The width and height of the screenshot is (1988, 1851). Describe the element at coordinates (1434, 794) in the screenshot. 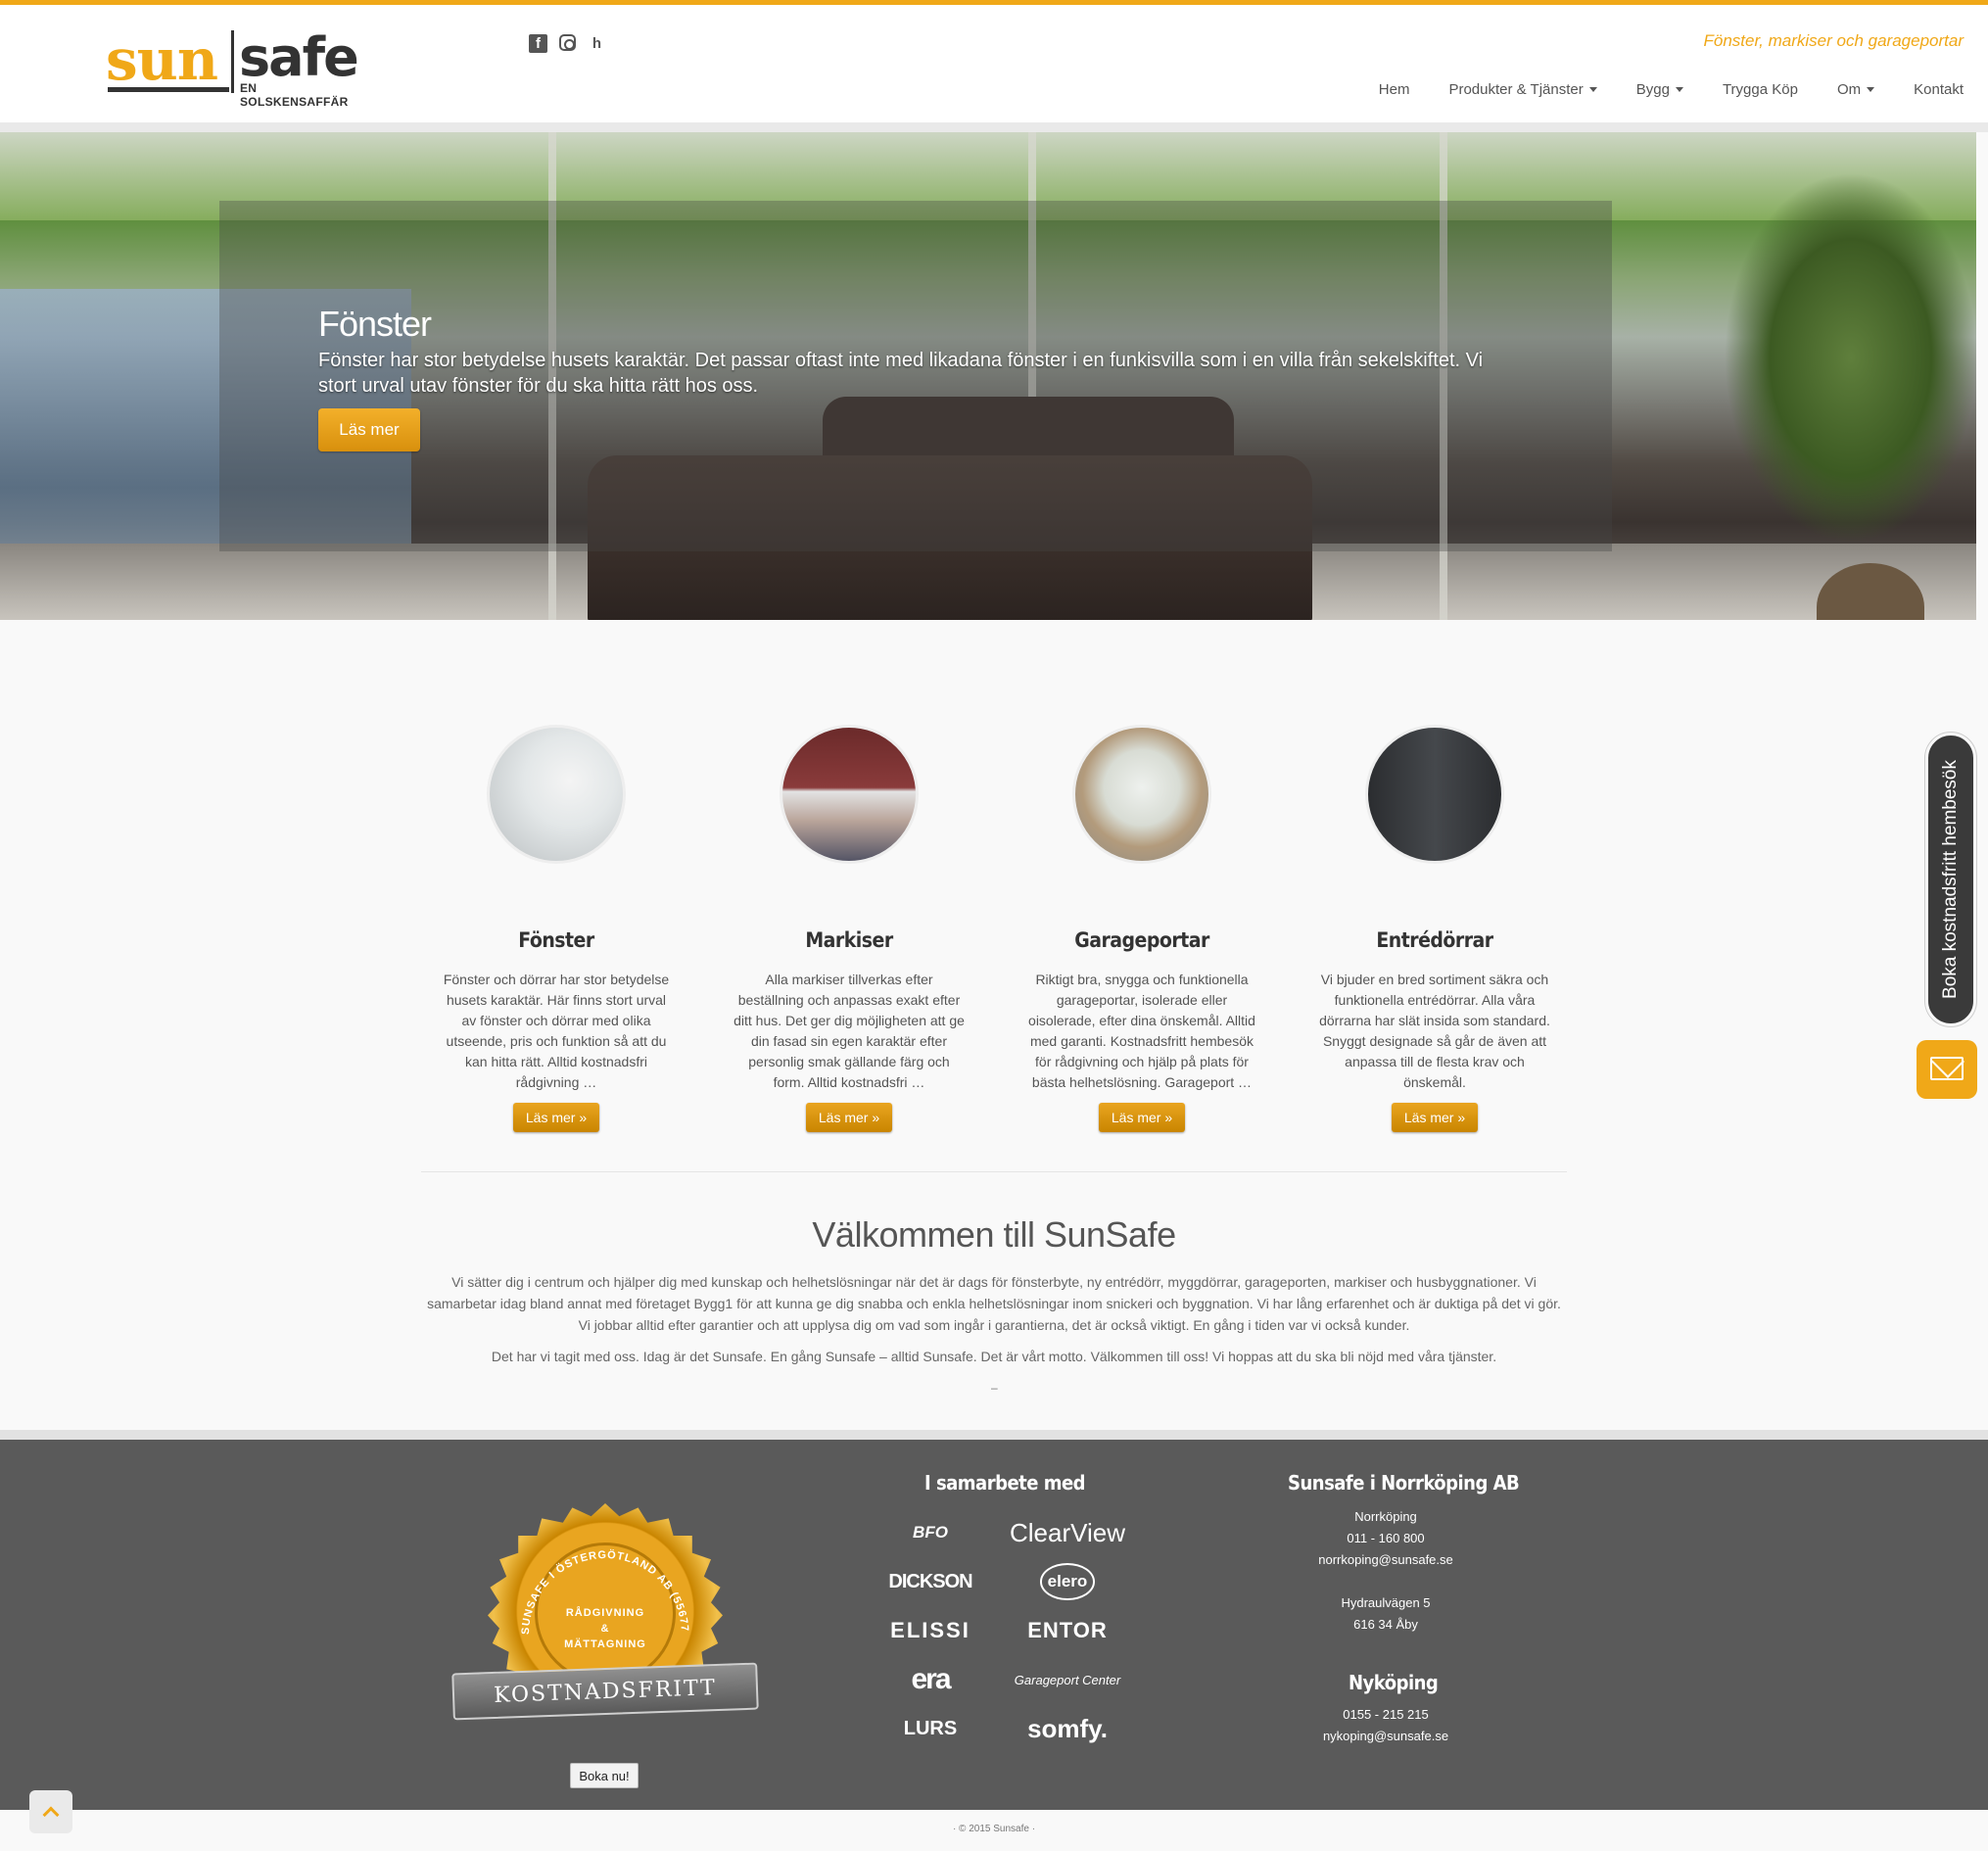

I see `feature-image-entredorrar` at that location.